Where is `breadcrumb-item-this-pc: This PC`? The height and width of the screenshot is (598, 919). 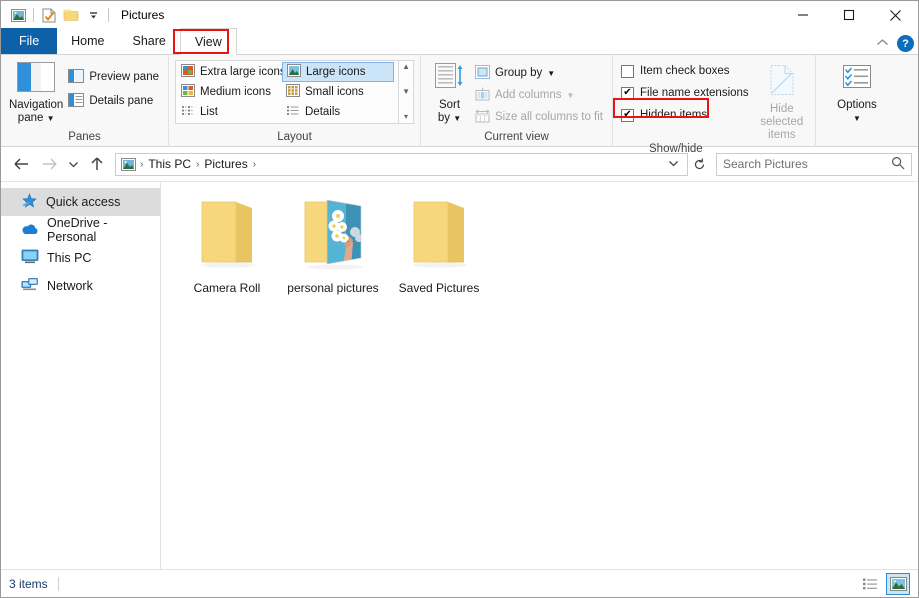 breadcrumb-item-this-pc: This PC is located at coordinates (169, 164).